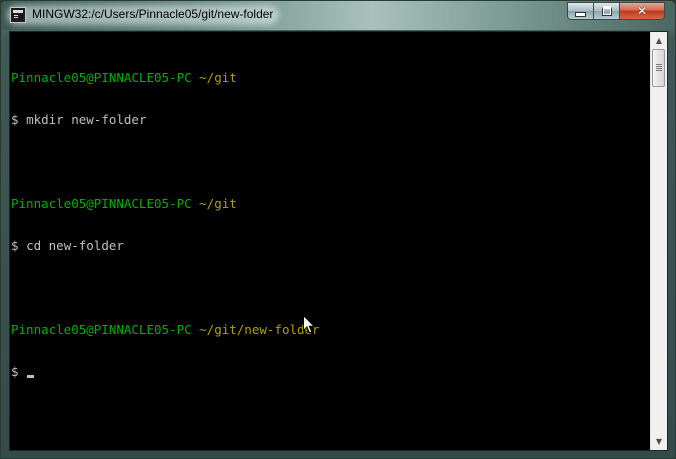  I want to click on maximize-button, so click(607, 11).